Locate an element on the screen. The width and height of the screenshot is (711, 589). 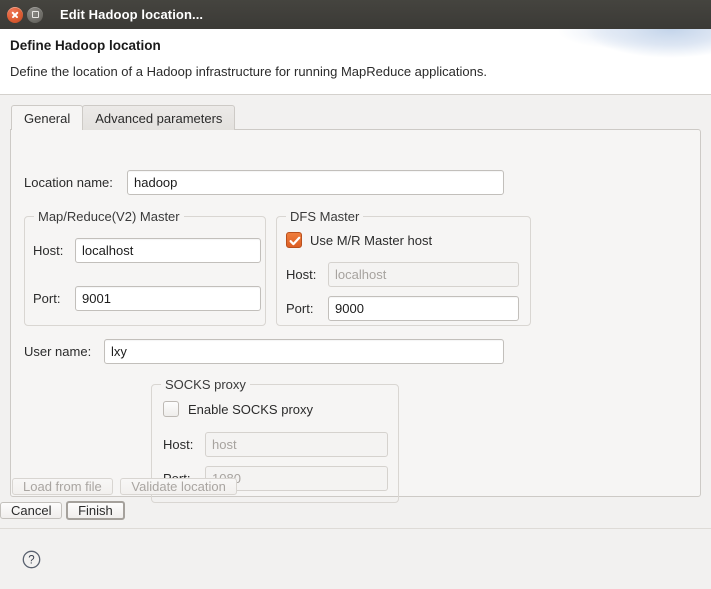
use-mr-master-host-label: Use M/R Master host is located at coordinates (371, 240).